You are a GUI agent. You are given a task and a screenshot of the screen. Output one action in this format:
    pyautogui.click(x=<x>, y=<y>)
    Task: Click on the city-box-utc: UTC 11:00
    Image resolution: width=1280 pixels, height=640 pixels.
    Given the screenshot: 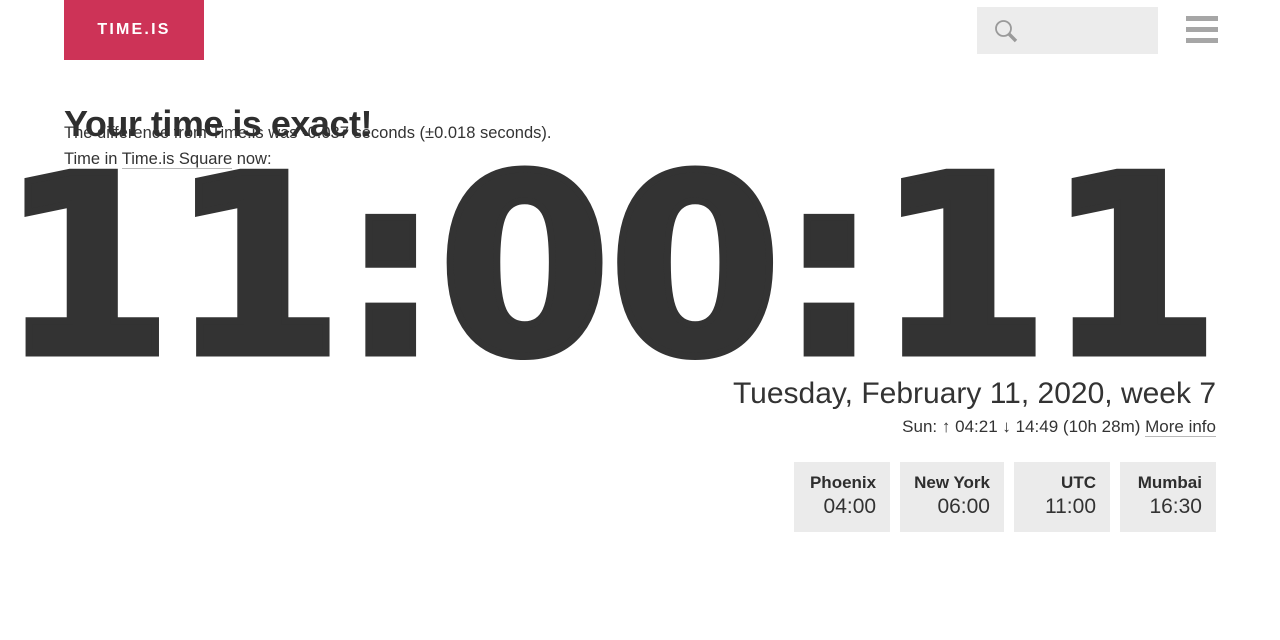 What is the action you would take?
    pyautogui.click(x=1062, y=497)
    